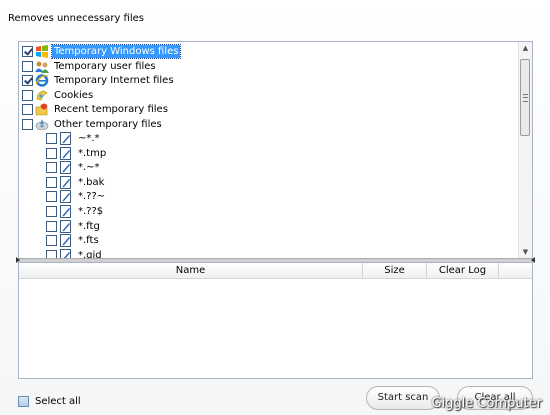  I want to click on pattern-item: *.ftg, so click(74, 226).